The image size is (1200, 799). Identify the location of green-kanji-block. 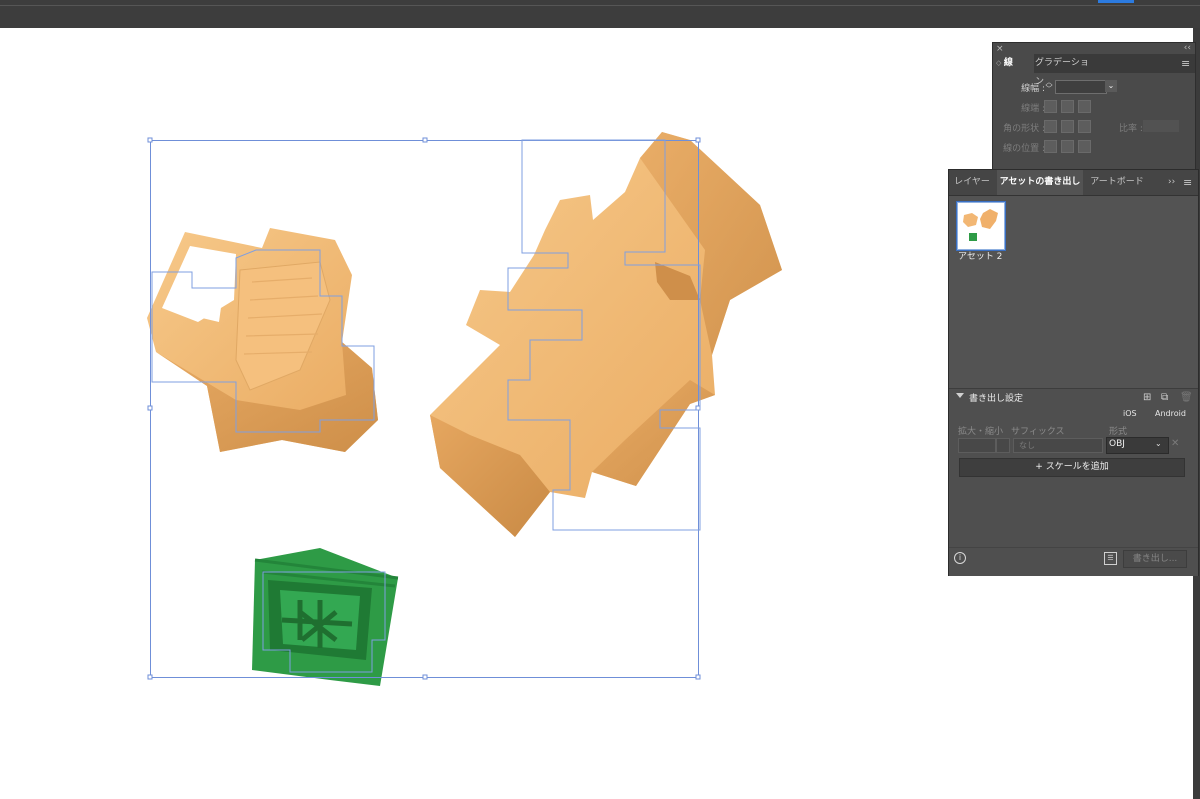
(325, 617).